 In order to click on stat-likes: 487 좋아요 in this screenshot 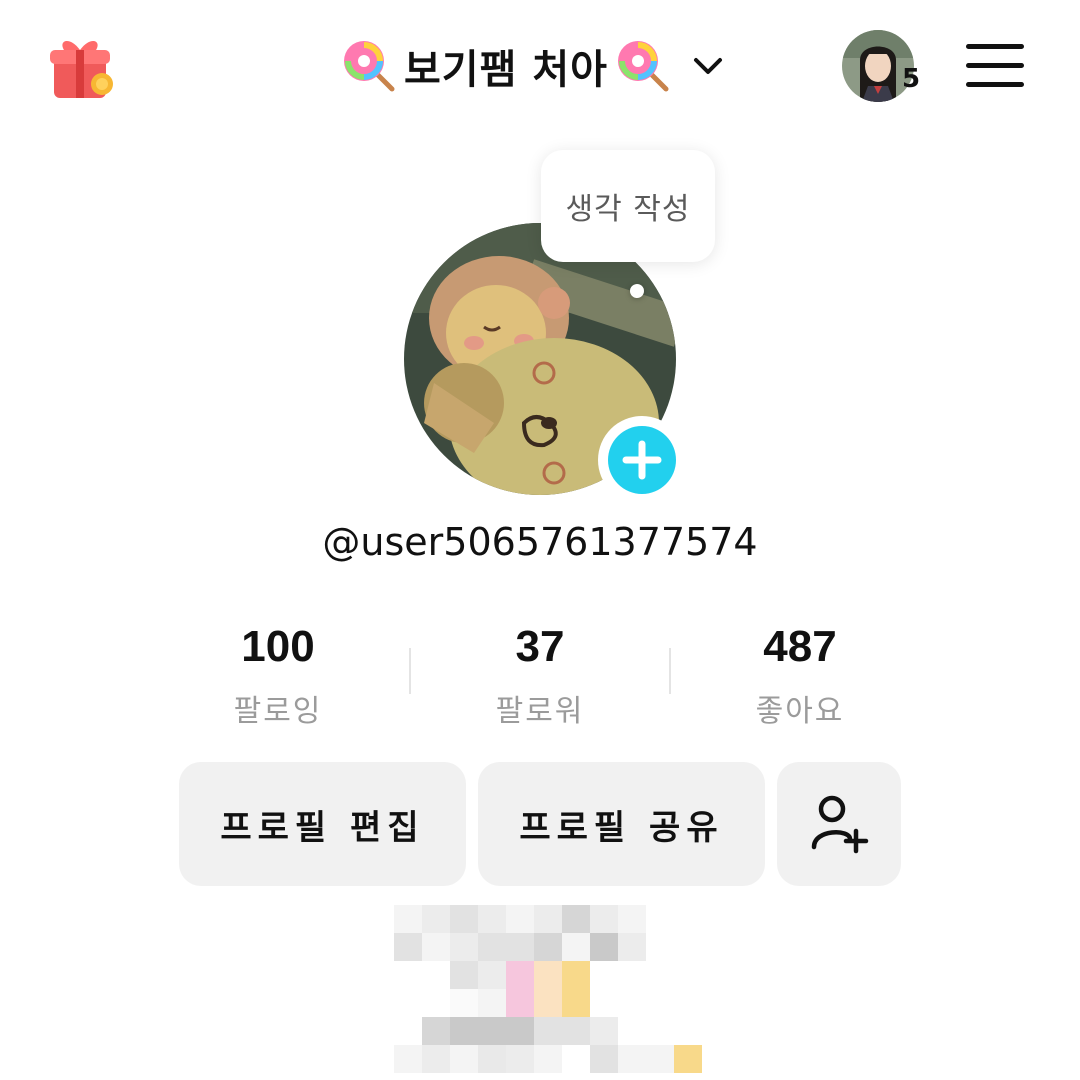, I will do `click(800, 676)`.